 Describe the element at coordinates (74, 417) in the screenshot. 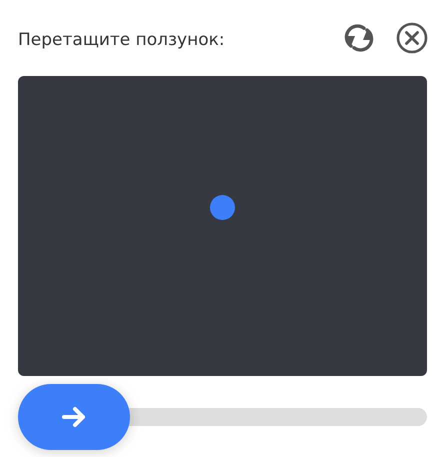

I see `arrow-right-icon` at that location.